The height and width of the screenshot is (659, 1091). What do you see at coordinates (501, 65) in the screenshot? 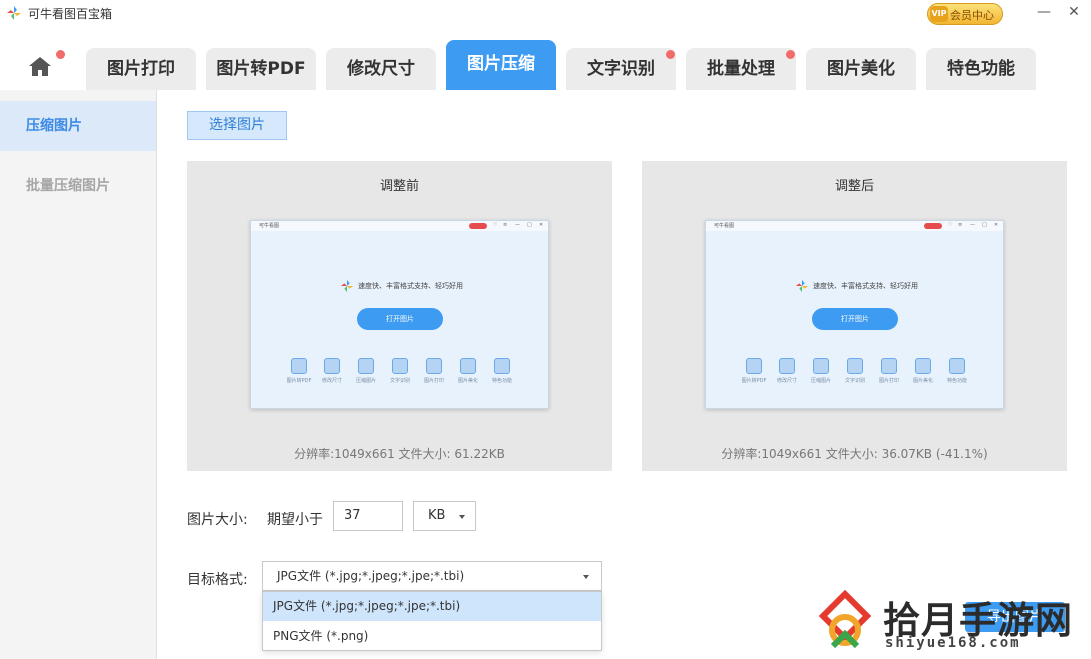
I see `tab-image-compress: 图片压缩` at bounding box center [501, 65].